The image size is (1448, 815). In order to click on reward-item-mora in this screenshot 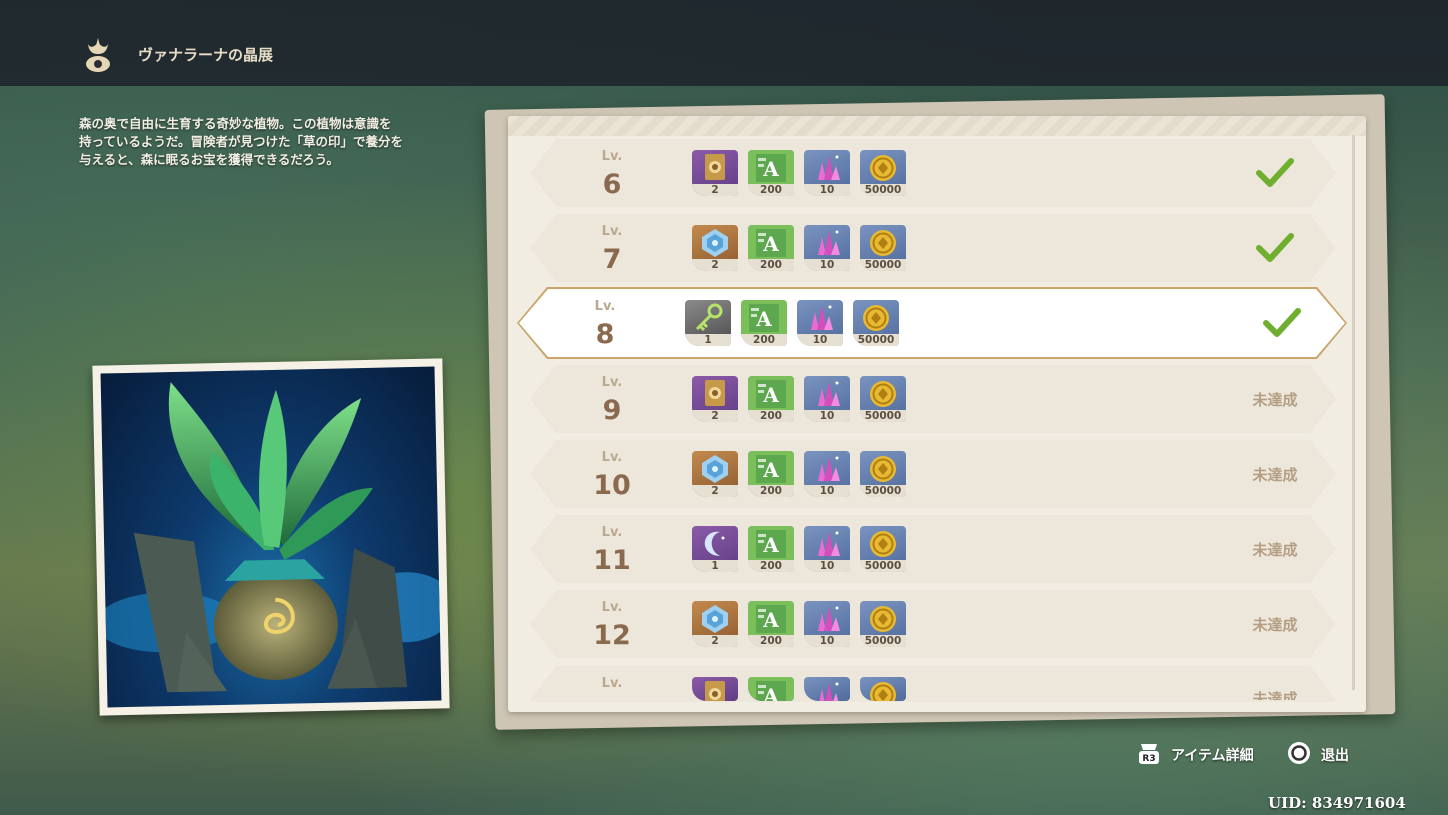, I will do `click(883, 689)`.